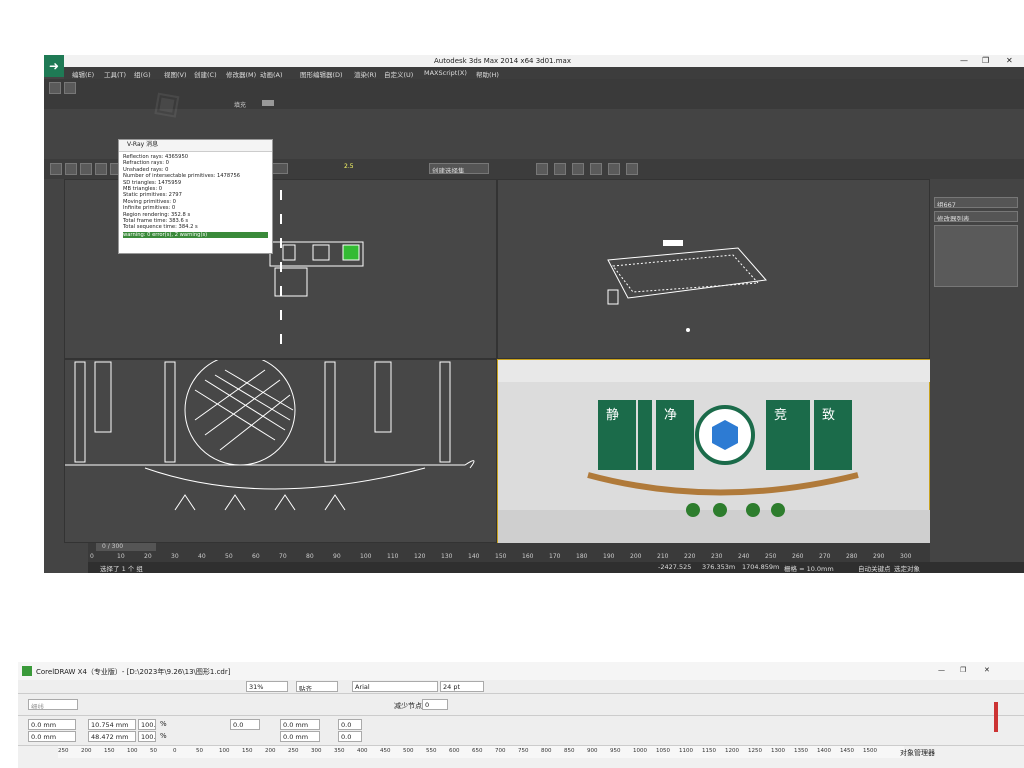 Image resolution: width=1024 pixels, height=768 pixels. I want to click on snap-dropdown: 贴齐, so click(317, 686).